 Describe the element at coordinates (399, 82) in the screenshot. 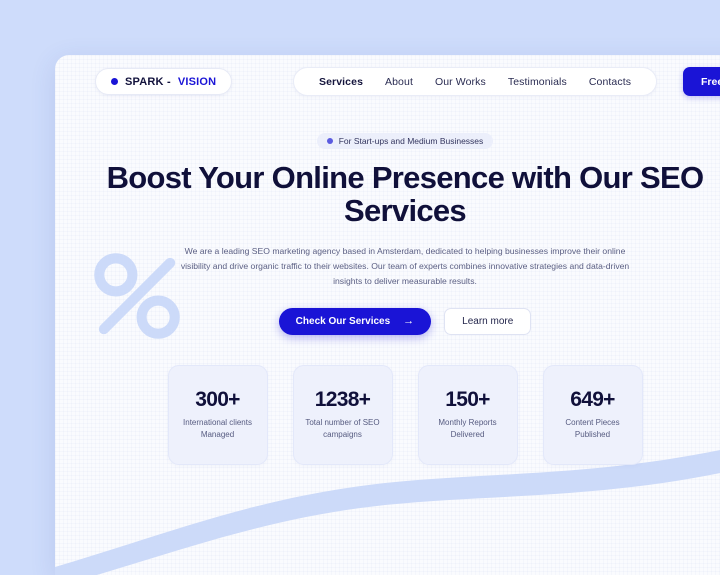

I see `nav-item-about: About` at that location.